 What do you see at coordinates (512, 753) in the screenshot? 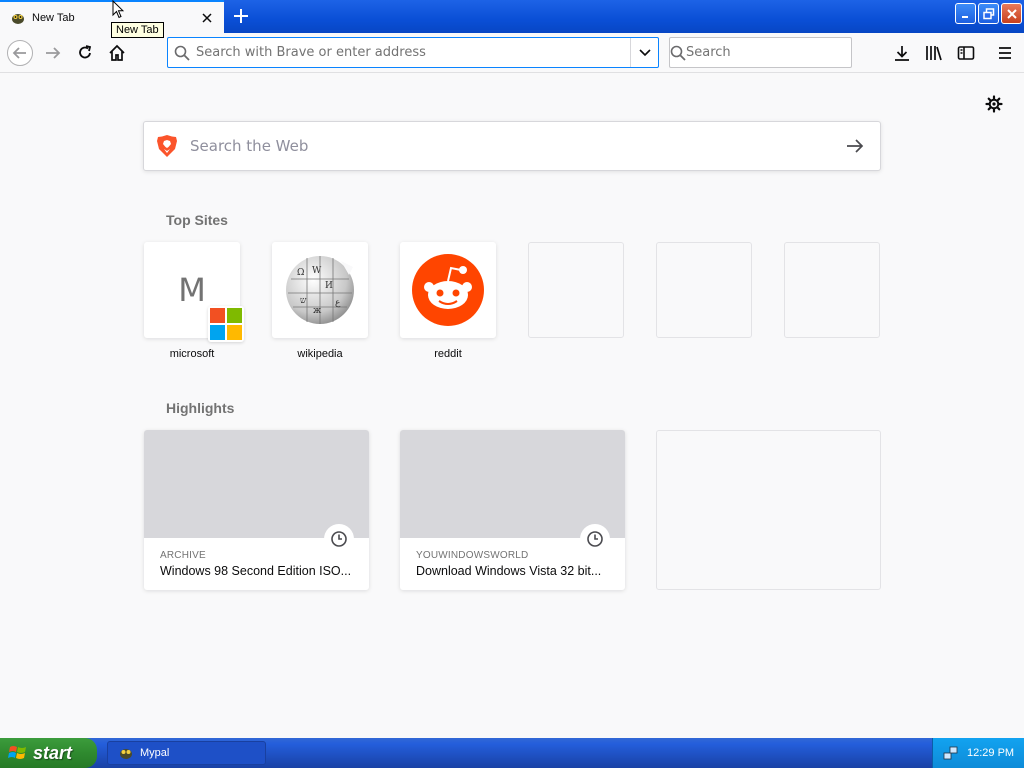
I see `taskbar: start Mypal 12:29 PM` at bounding box center [512, 753].